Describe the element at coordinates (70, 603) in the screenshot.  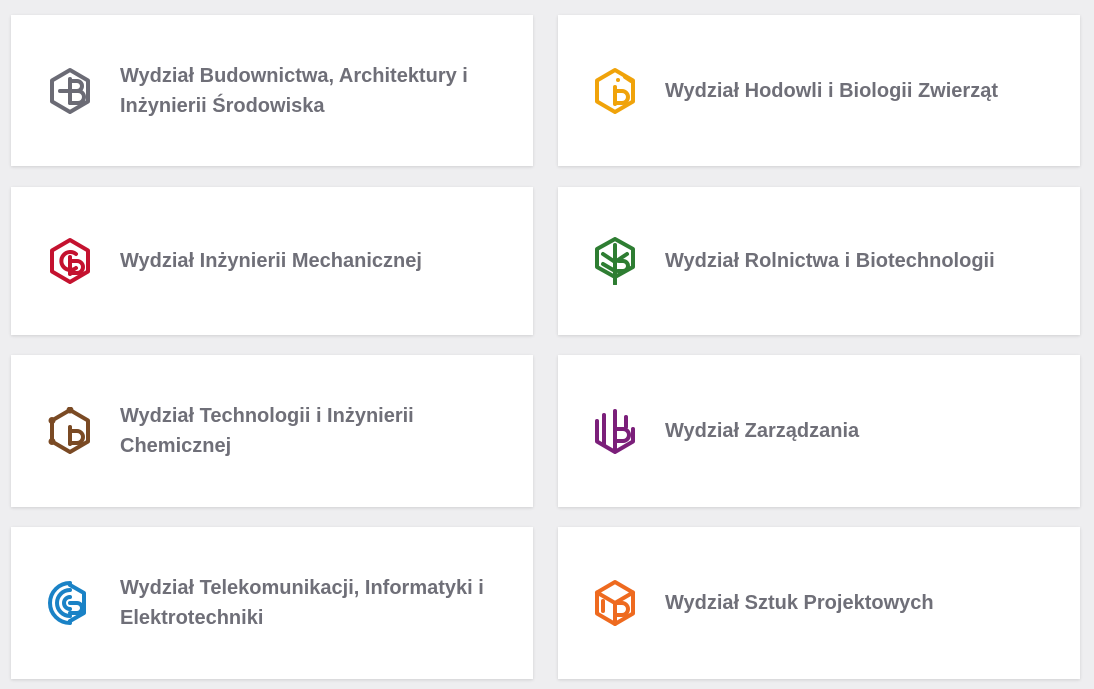
I see `faculty-telecom-logo-icon` at that location.